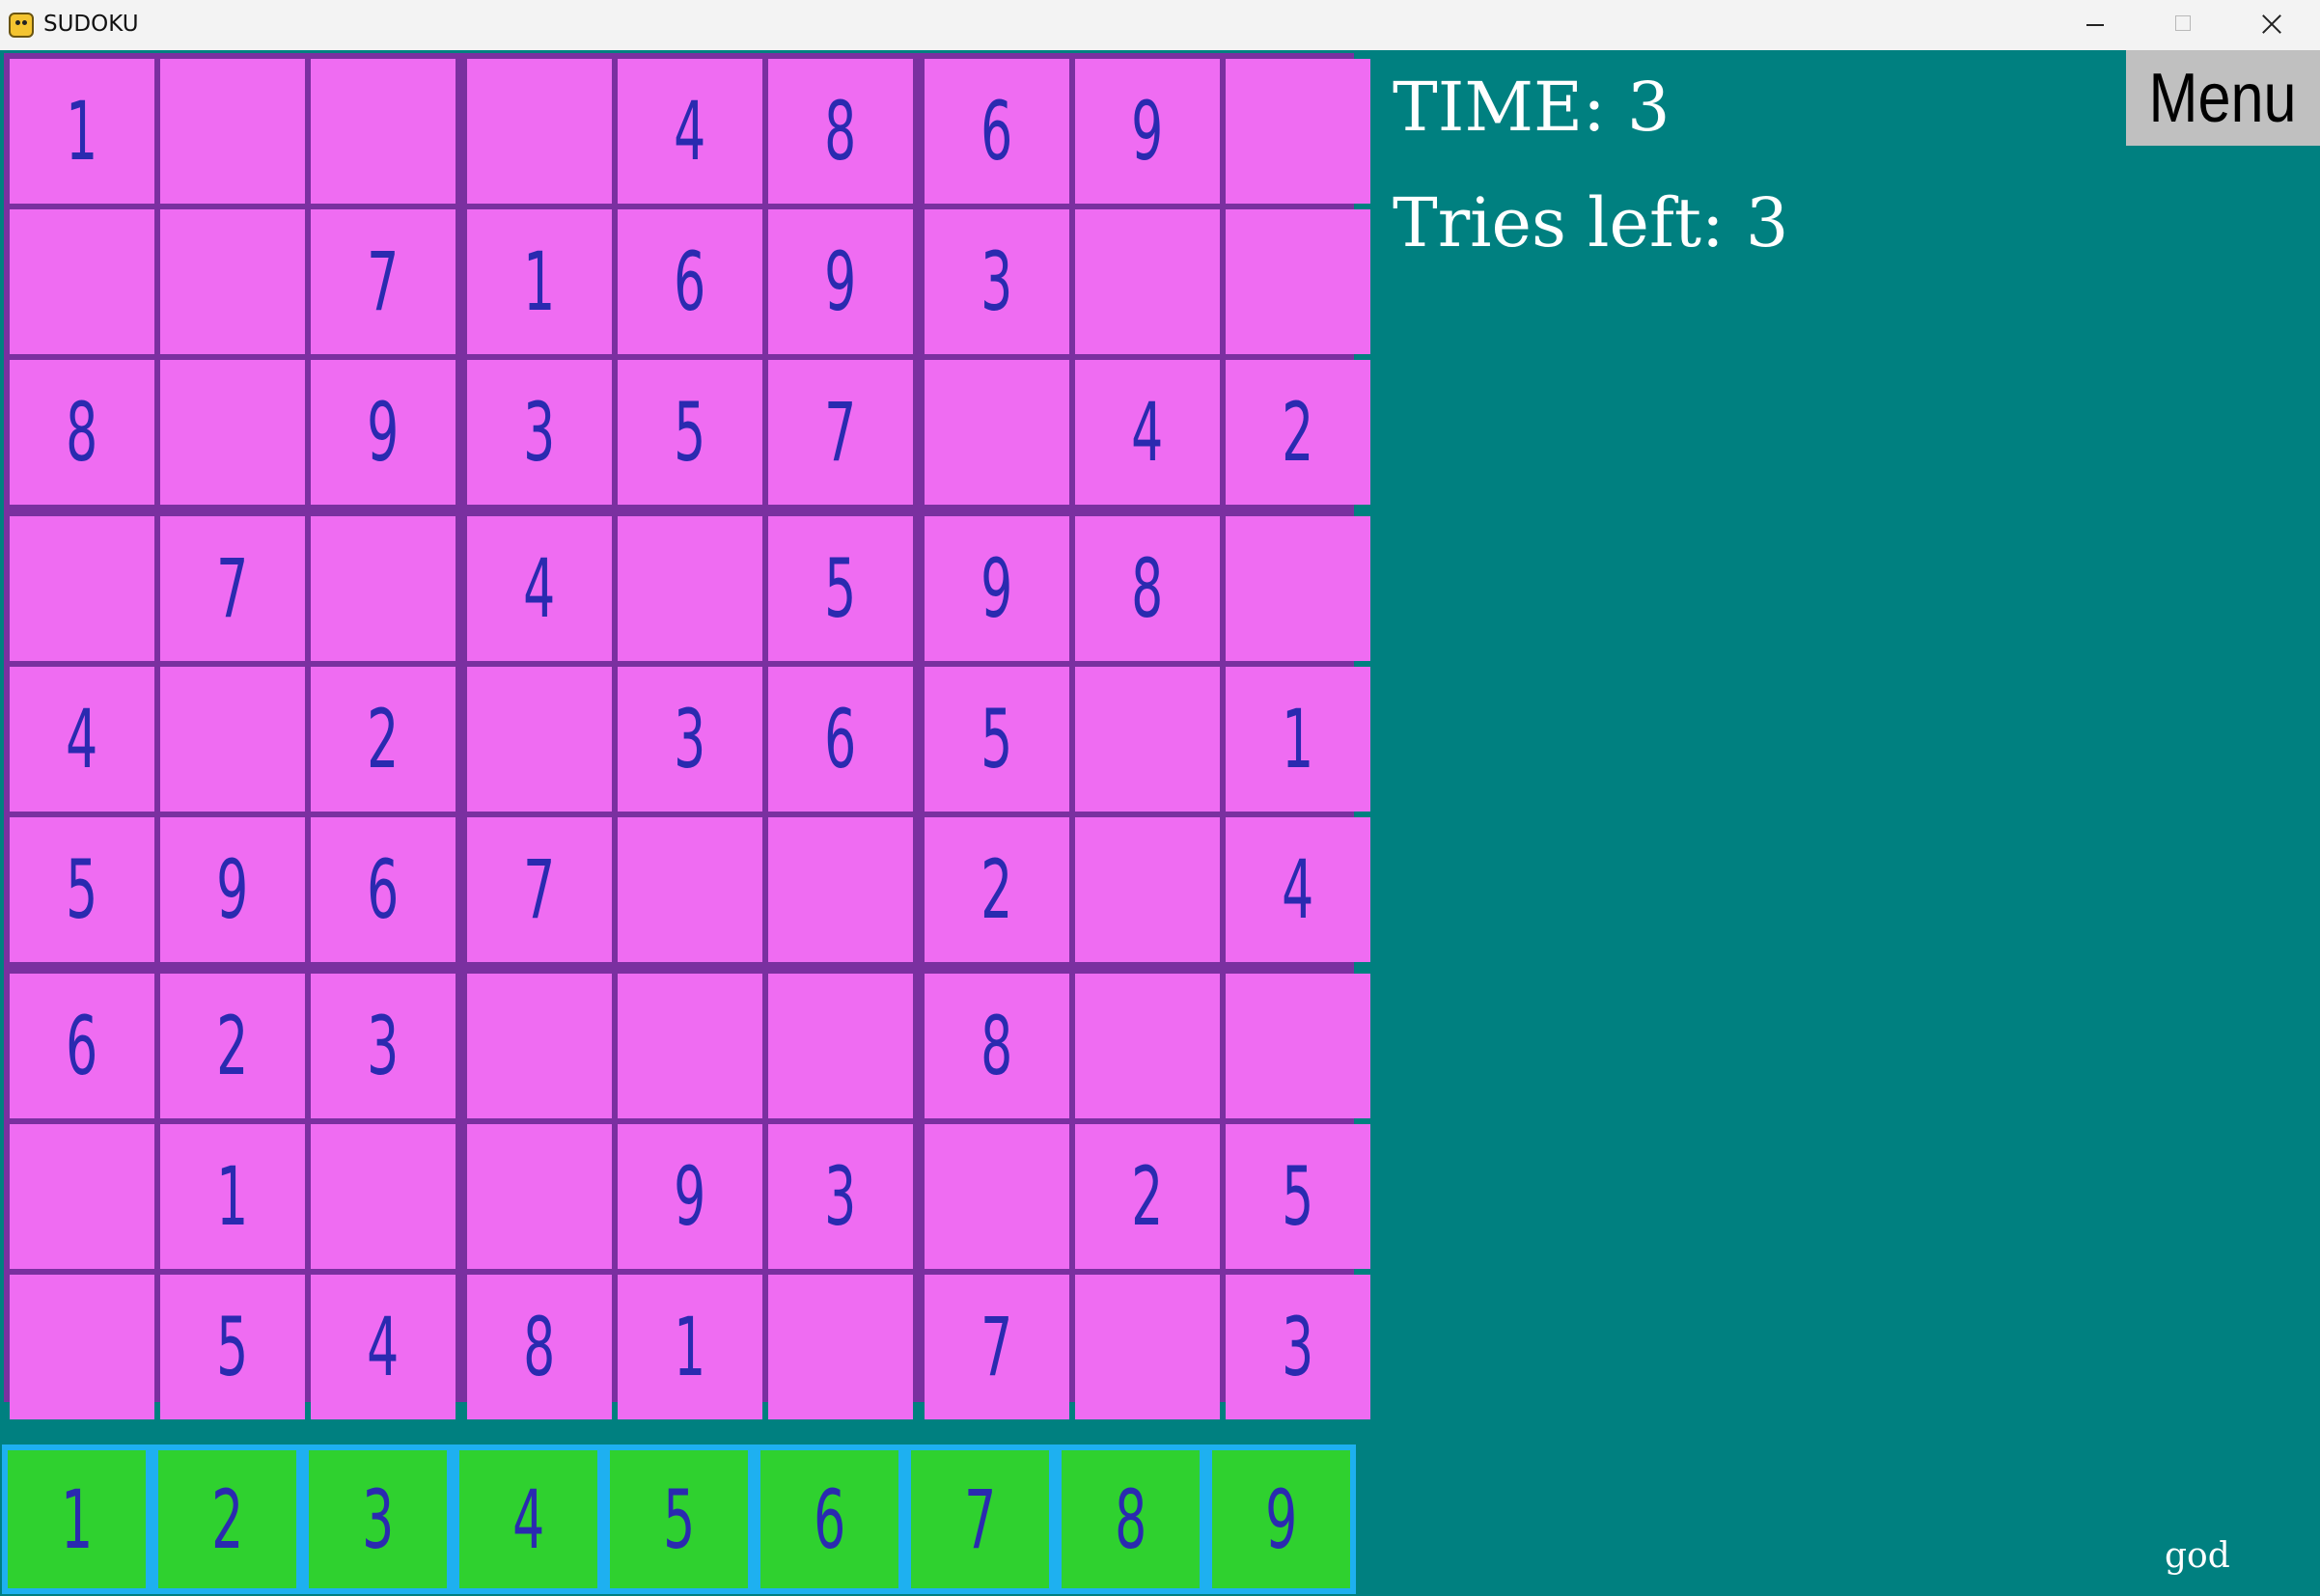  What do you see at coordinates (980, 1519) in the screenshot?
I see `number-pad-key: 7` at bounding box center [980, 1519].